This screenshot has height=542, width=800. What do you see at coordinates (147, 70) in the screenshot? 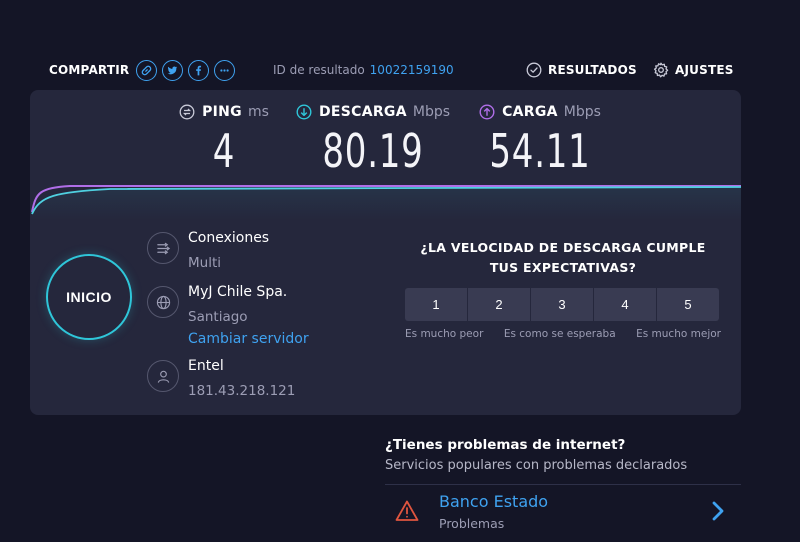
I see `link-icon` at bounding box center [147, 70].